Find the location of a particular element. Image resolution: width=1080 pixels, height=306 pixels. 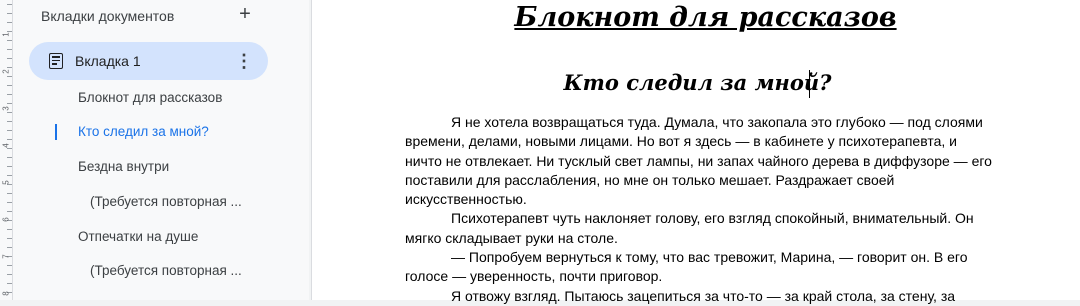

outline-item: Отпечатки на душе is located at coordinates (138, 236).